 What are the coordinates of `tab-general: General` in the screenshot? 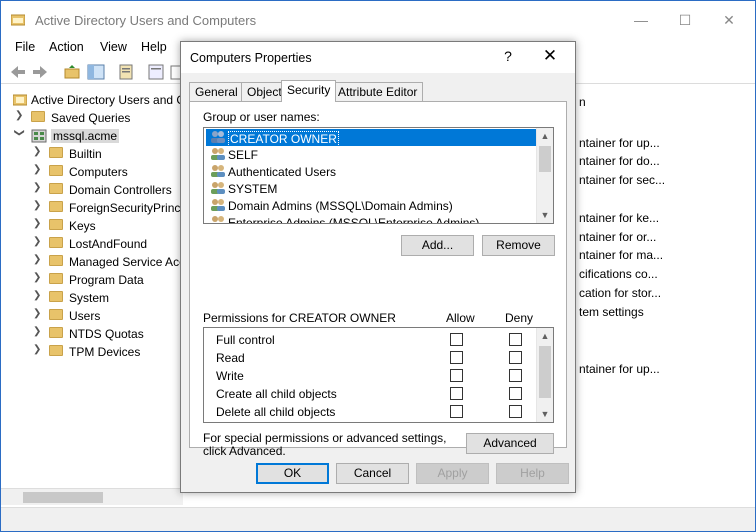 It's located at (216, 91).